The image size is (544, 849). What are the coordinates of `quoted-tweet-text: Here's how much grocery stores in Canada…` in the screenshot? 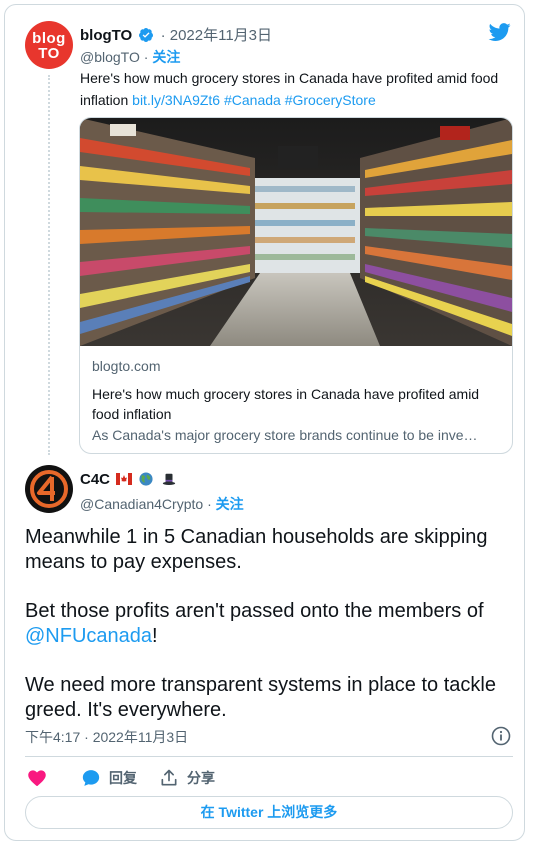 It's located at (296, 89).